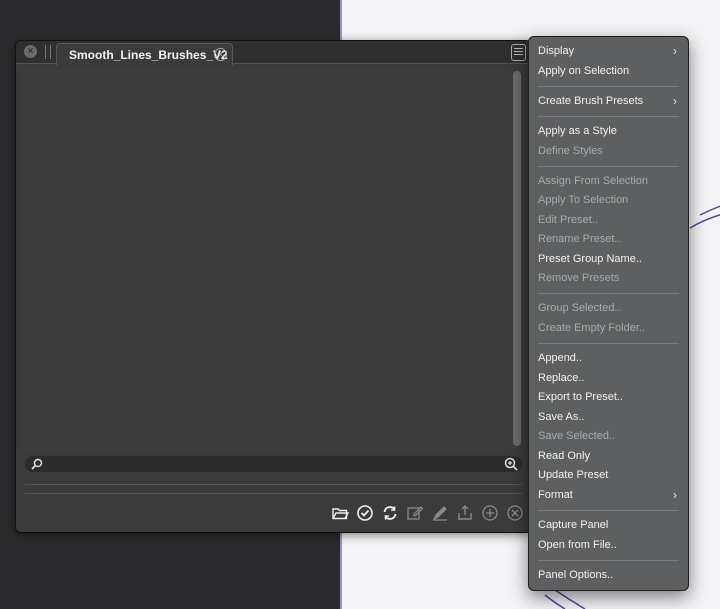  What do you see at coordinates (610, 259) in the screenshot?
I see `menu-item-preset-group-name: Preset Group Name..` at bounding box center [610, 259].